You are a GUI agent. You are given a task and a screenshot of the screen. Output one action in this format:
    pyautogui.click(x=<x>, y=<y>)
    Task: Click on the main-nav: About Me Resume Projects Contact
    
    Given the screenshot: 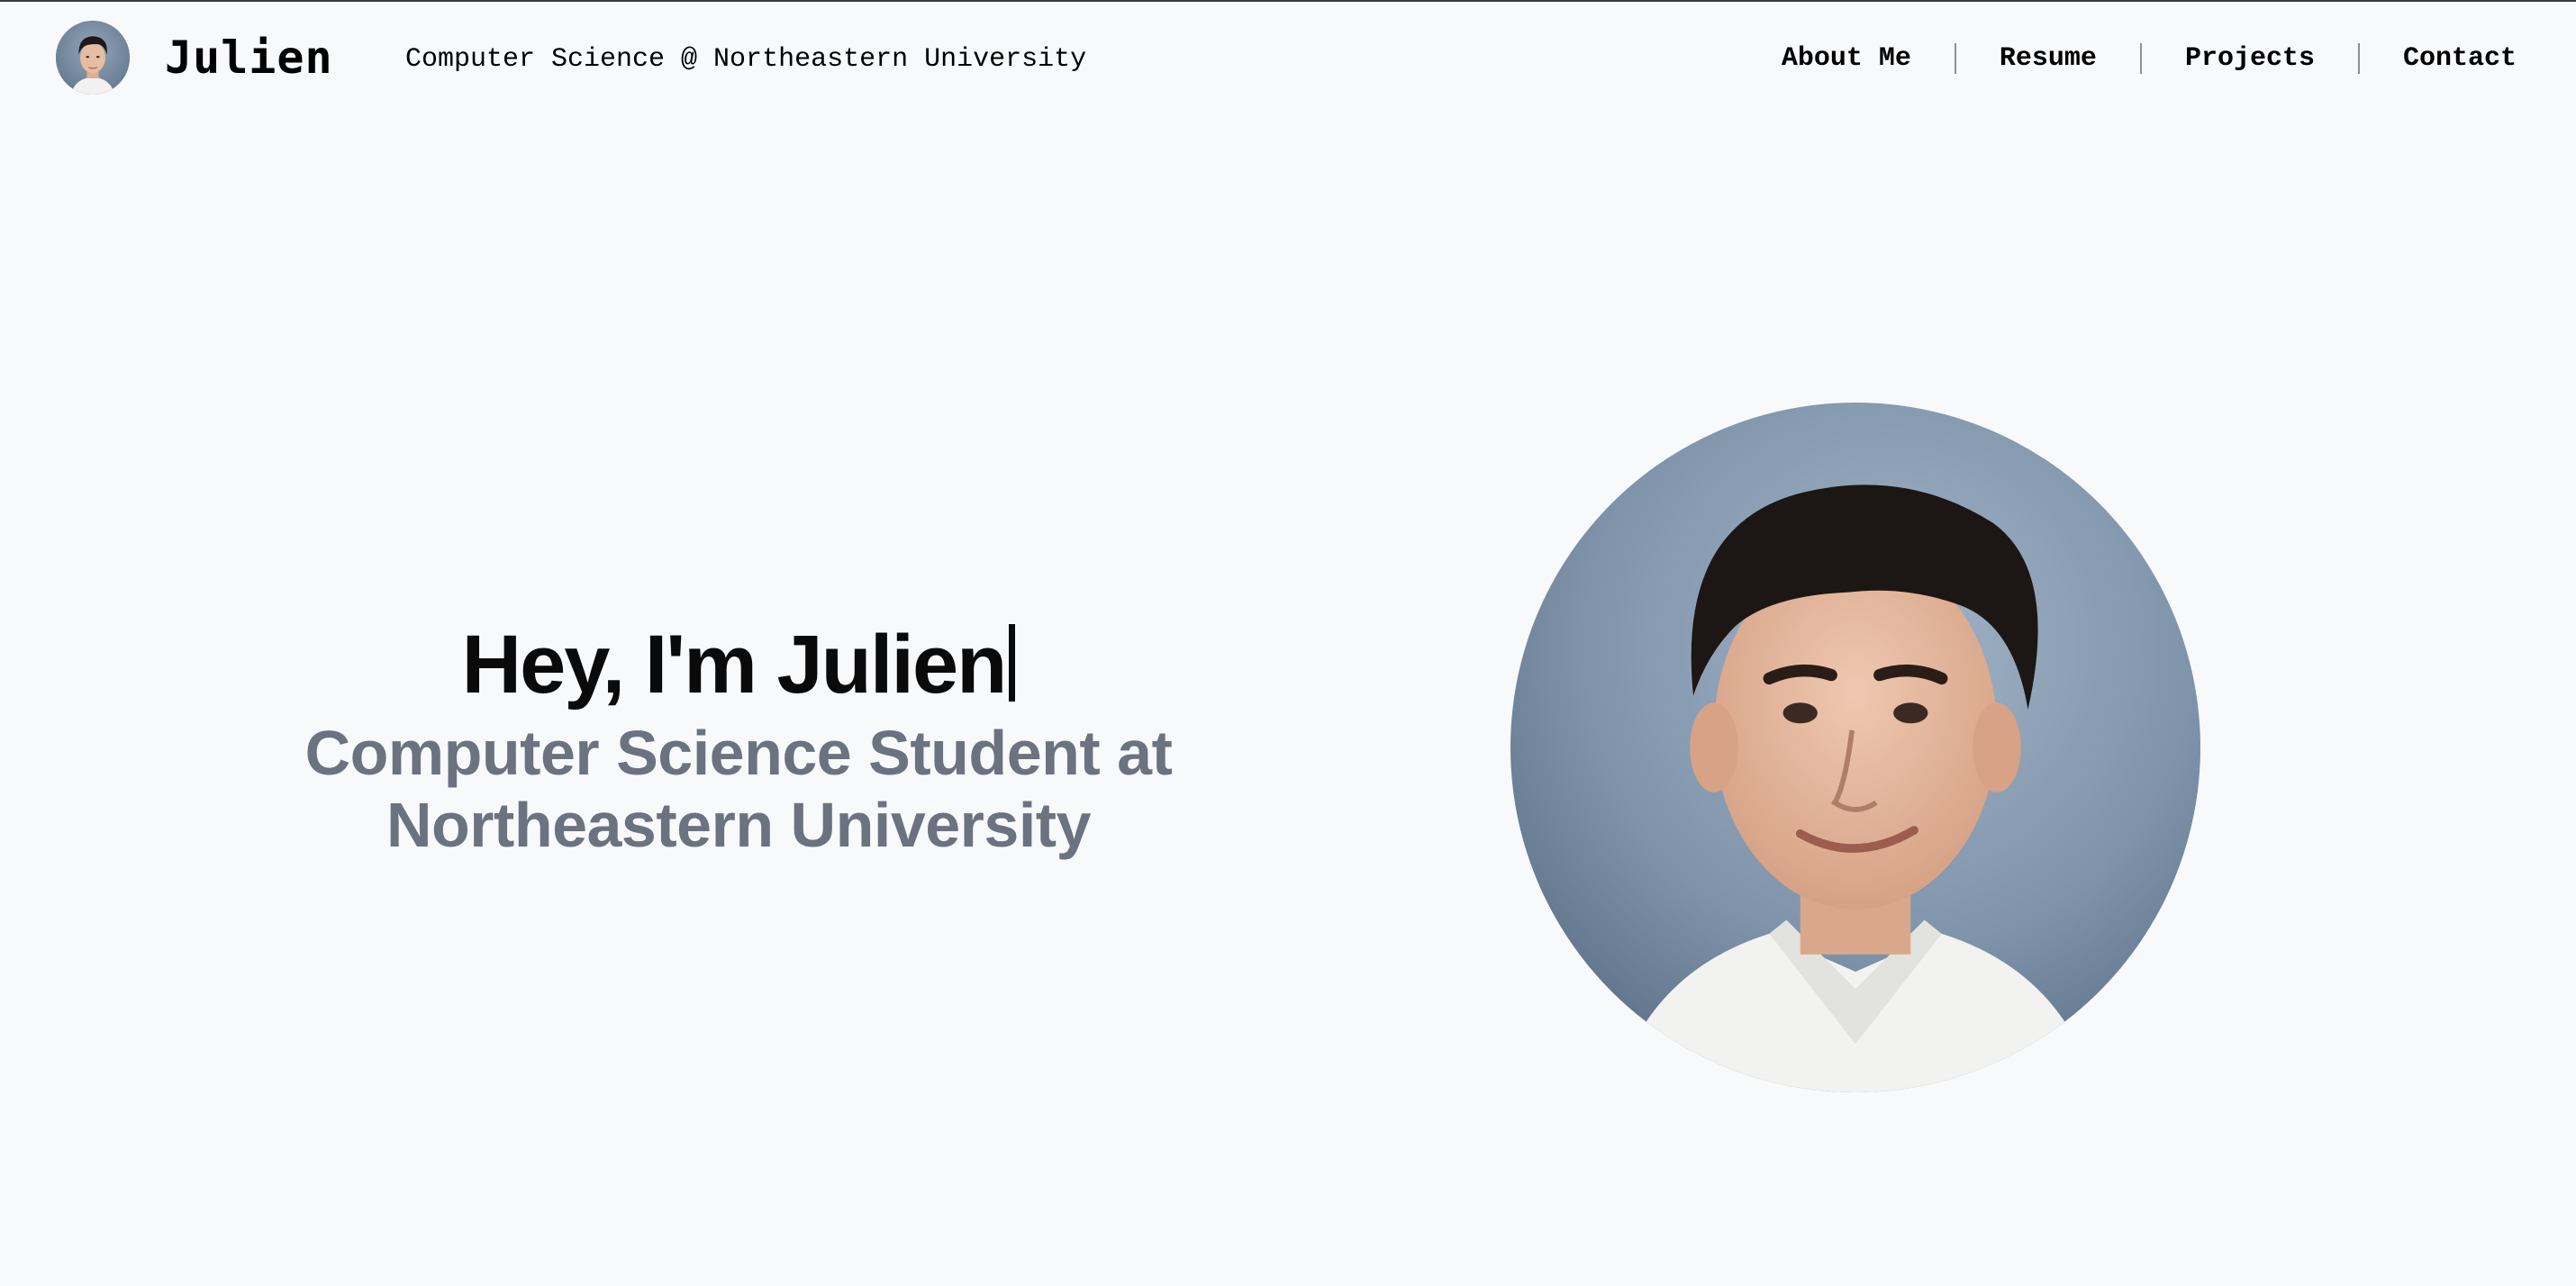 What is the action you would take?
    pyautogui.click(x=2149, y=58)
    